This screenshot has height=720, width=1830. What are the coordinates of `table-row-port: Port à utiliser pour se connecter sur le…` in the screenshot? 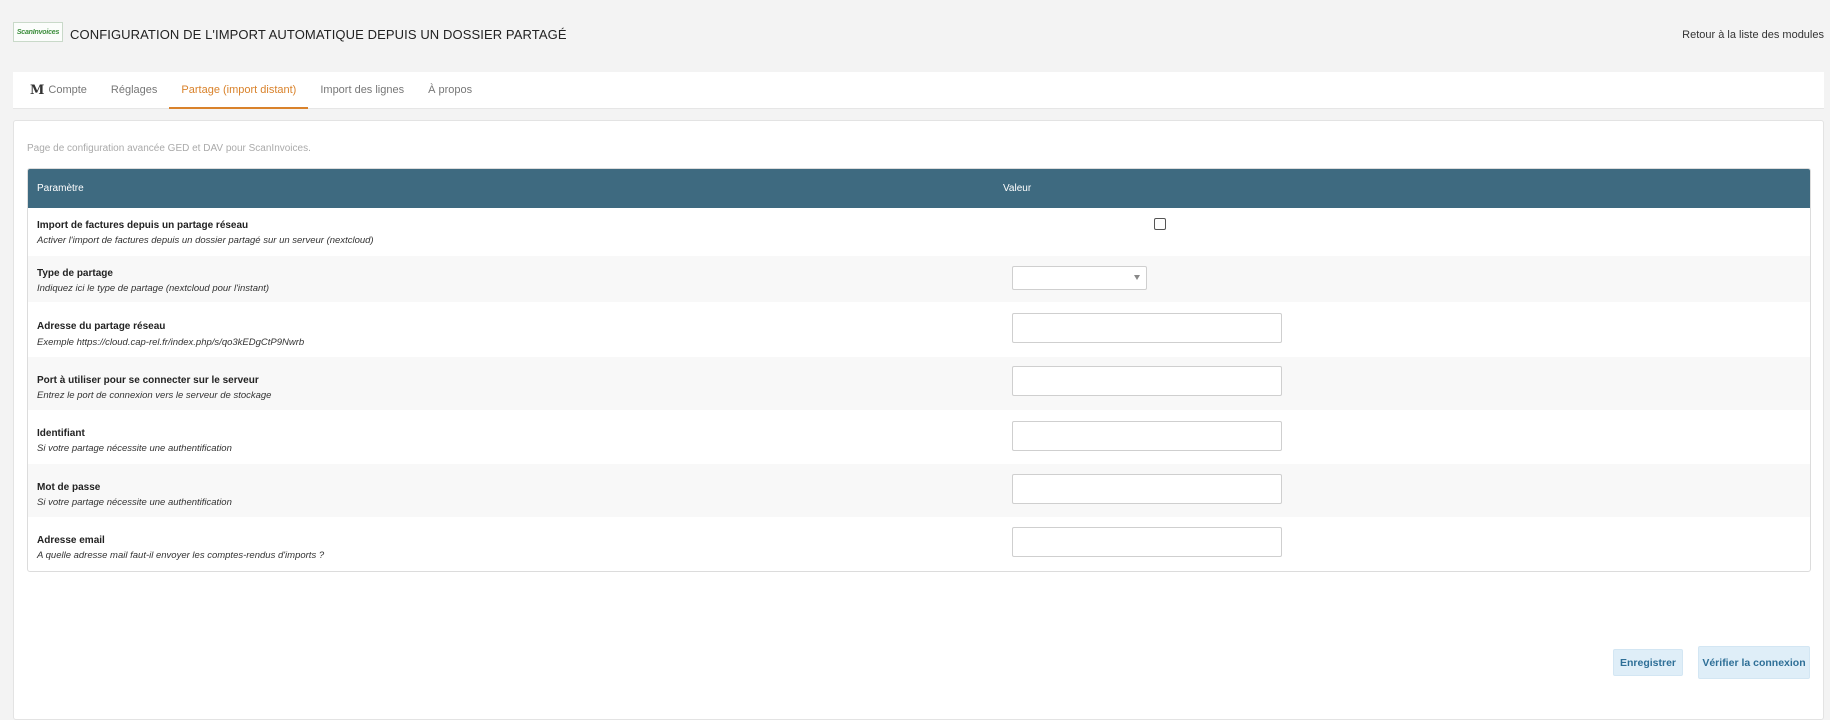 It's located at (919, 383).